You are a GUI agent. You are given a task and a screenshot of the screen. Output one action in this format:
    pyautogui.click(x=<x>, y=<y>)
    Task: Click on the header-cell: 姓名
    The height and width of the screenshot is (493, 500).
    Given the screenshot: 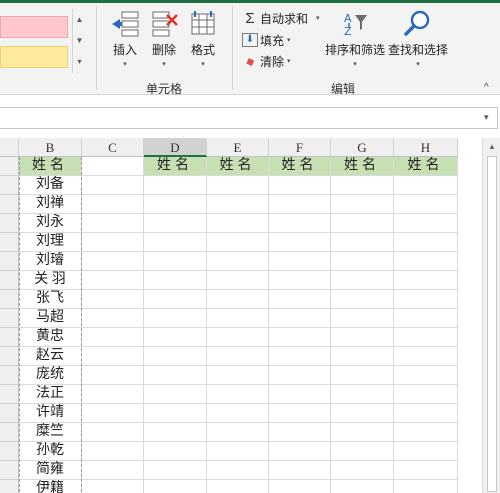 What is the action you would take?
    pyautogui.click(x=362, y=166)
    